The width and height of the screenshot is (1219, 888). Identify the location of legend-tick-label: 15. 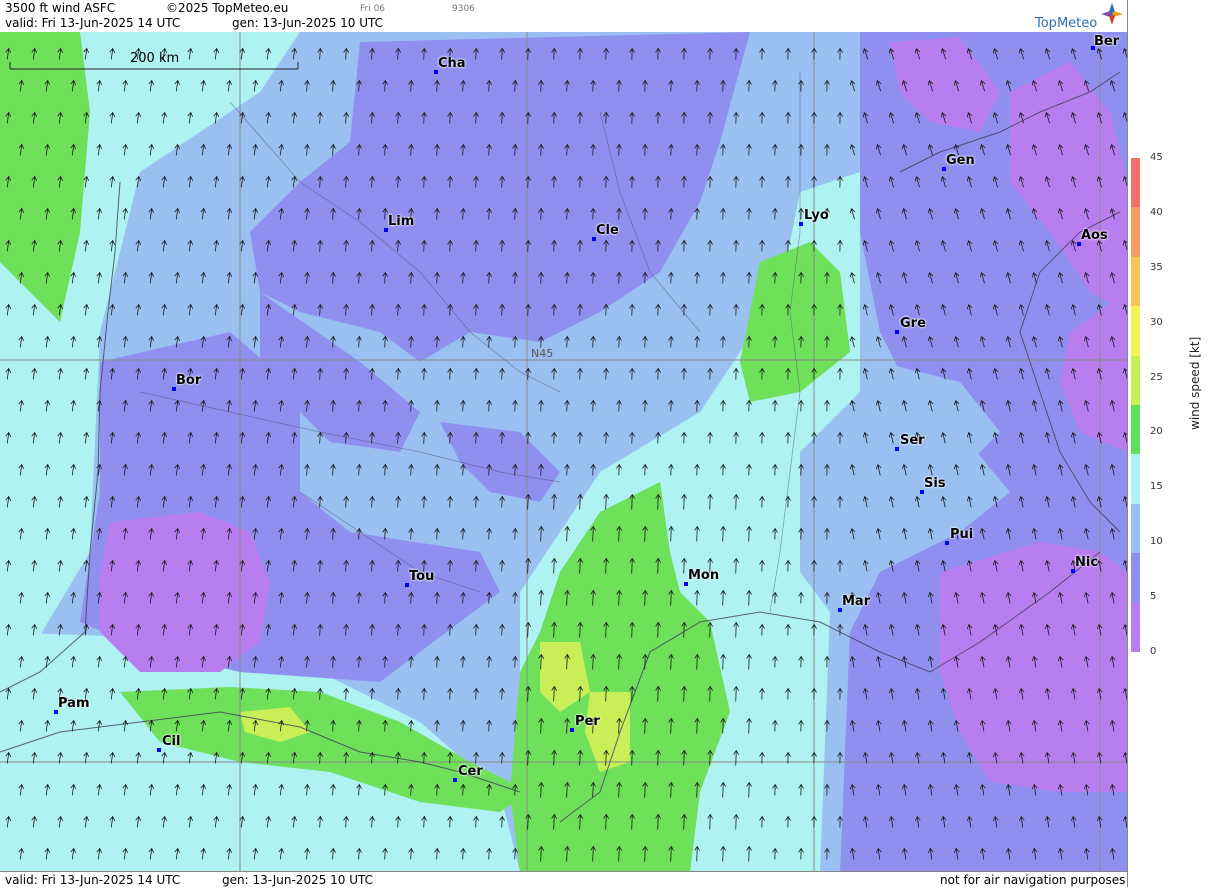
(1156, 487).